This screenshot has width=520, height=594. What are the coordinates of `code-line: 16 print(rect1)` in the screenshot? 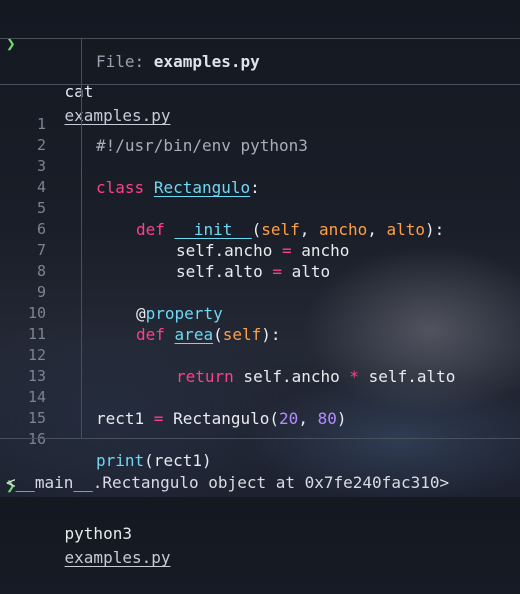 It's located at (260, 439).